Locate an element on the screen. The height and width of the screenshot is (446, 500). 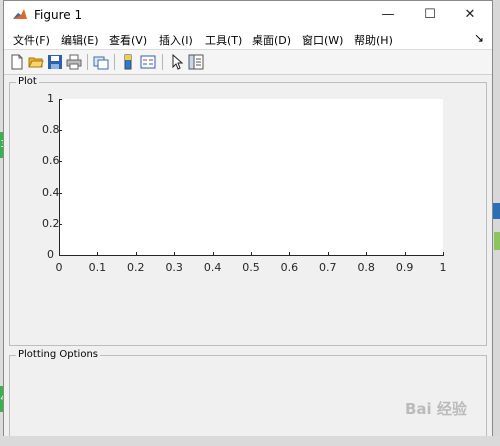
matlab-icon is located at coordinates (20, 15).